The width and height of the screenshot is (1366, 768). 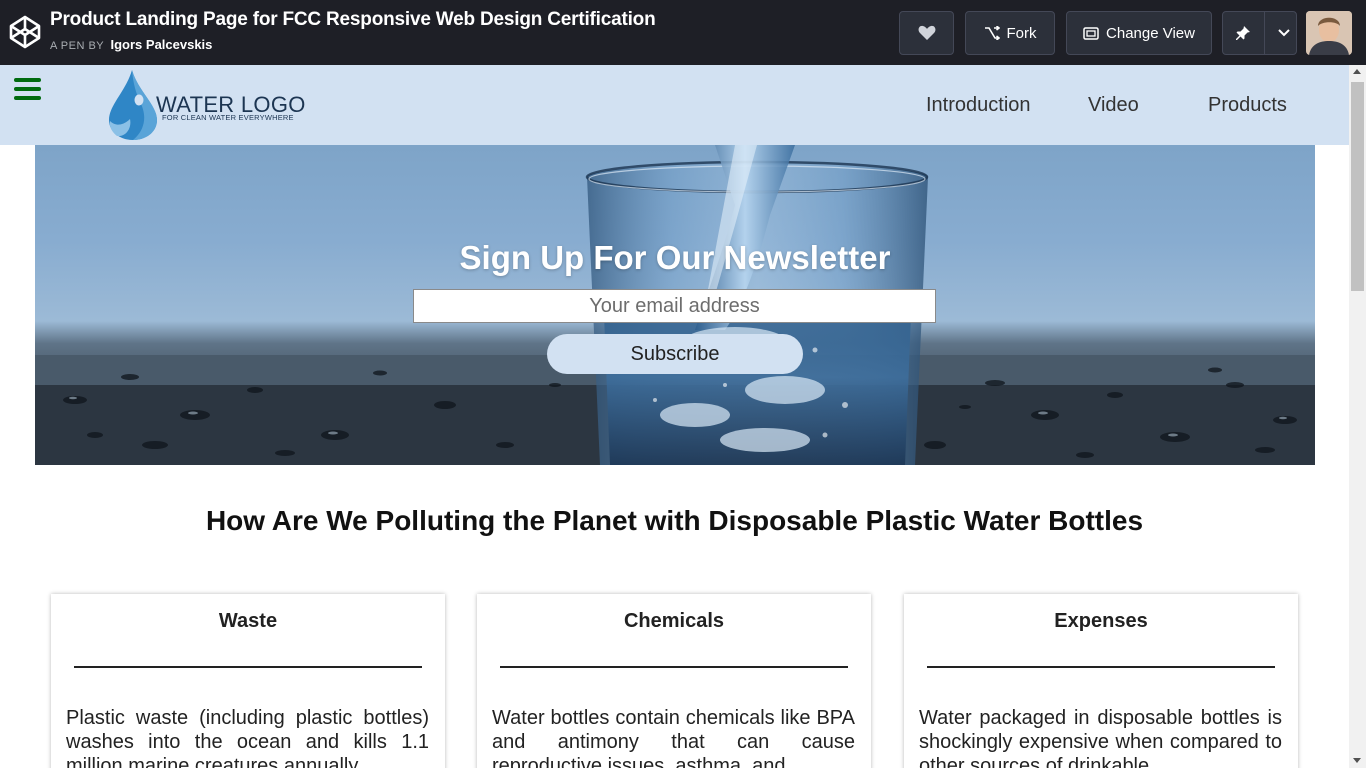 I want to click on fork-icon, so click(x=992, y=33).